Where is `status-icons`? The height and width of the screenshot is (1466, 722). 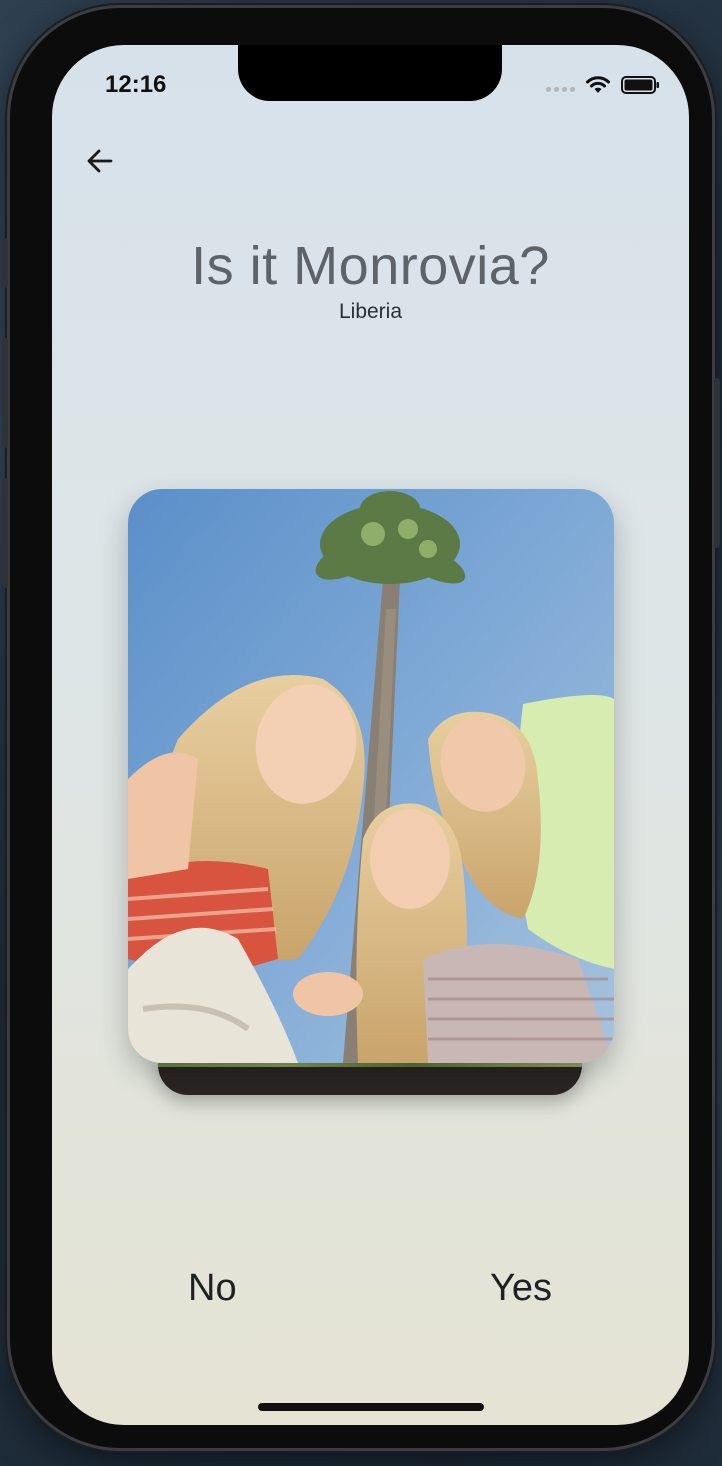 status-icons is located at coordinates (603, 85).